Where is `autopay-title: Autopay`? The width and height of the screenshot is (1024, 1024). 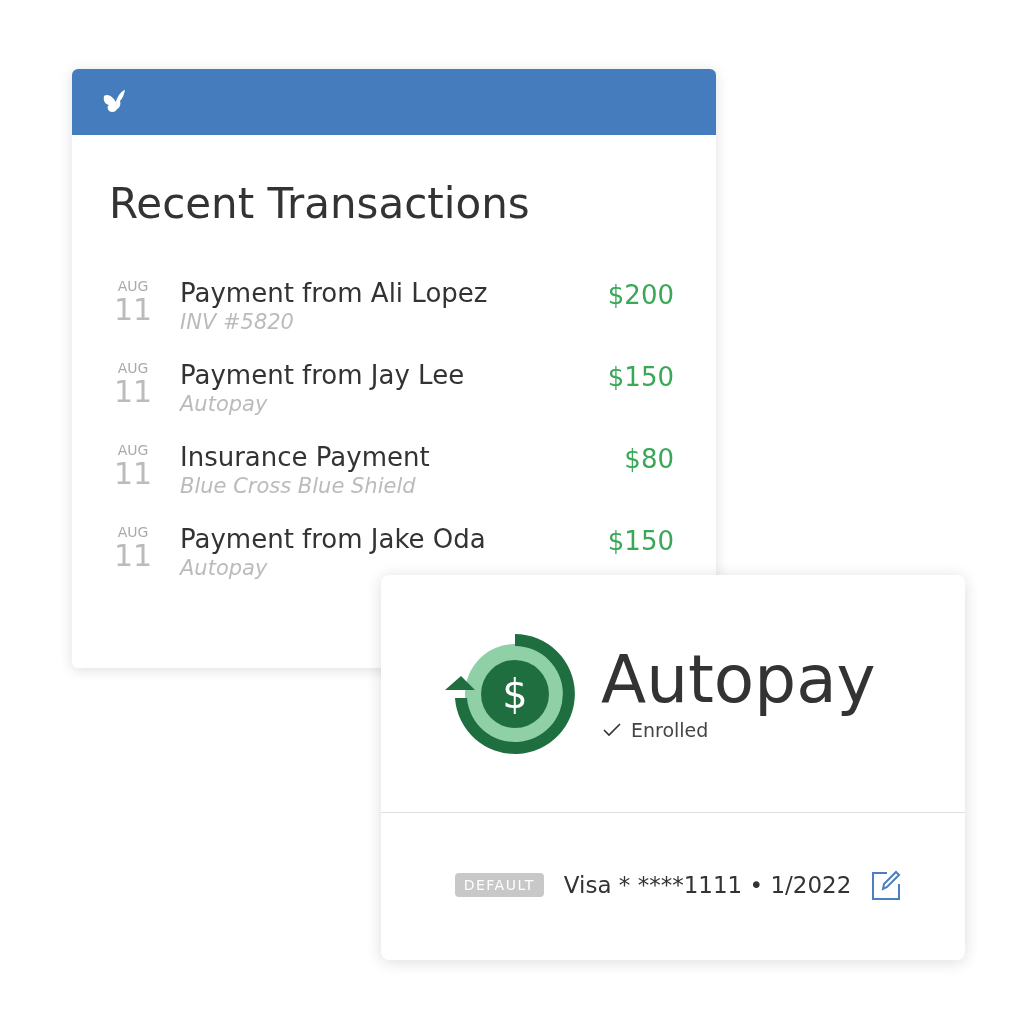
autopay-title: Autopay is located at coordinates (738, 679).